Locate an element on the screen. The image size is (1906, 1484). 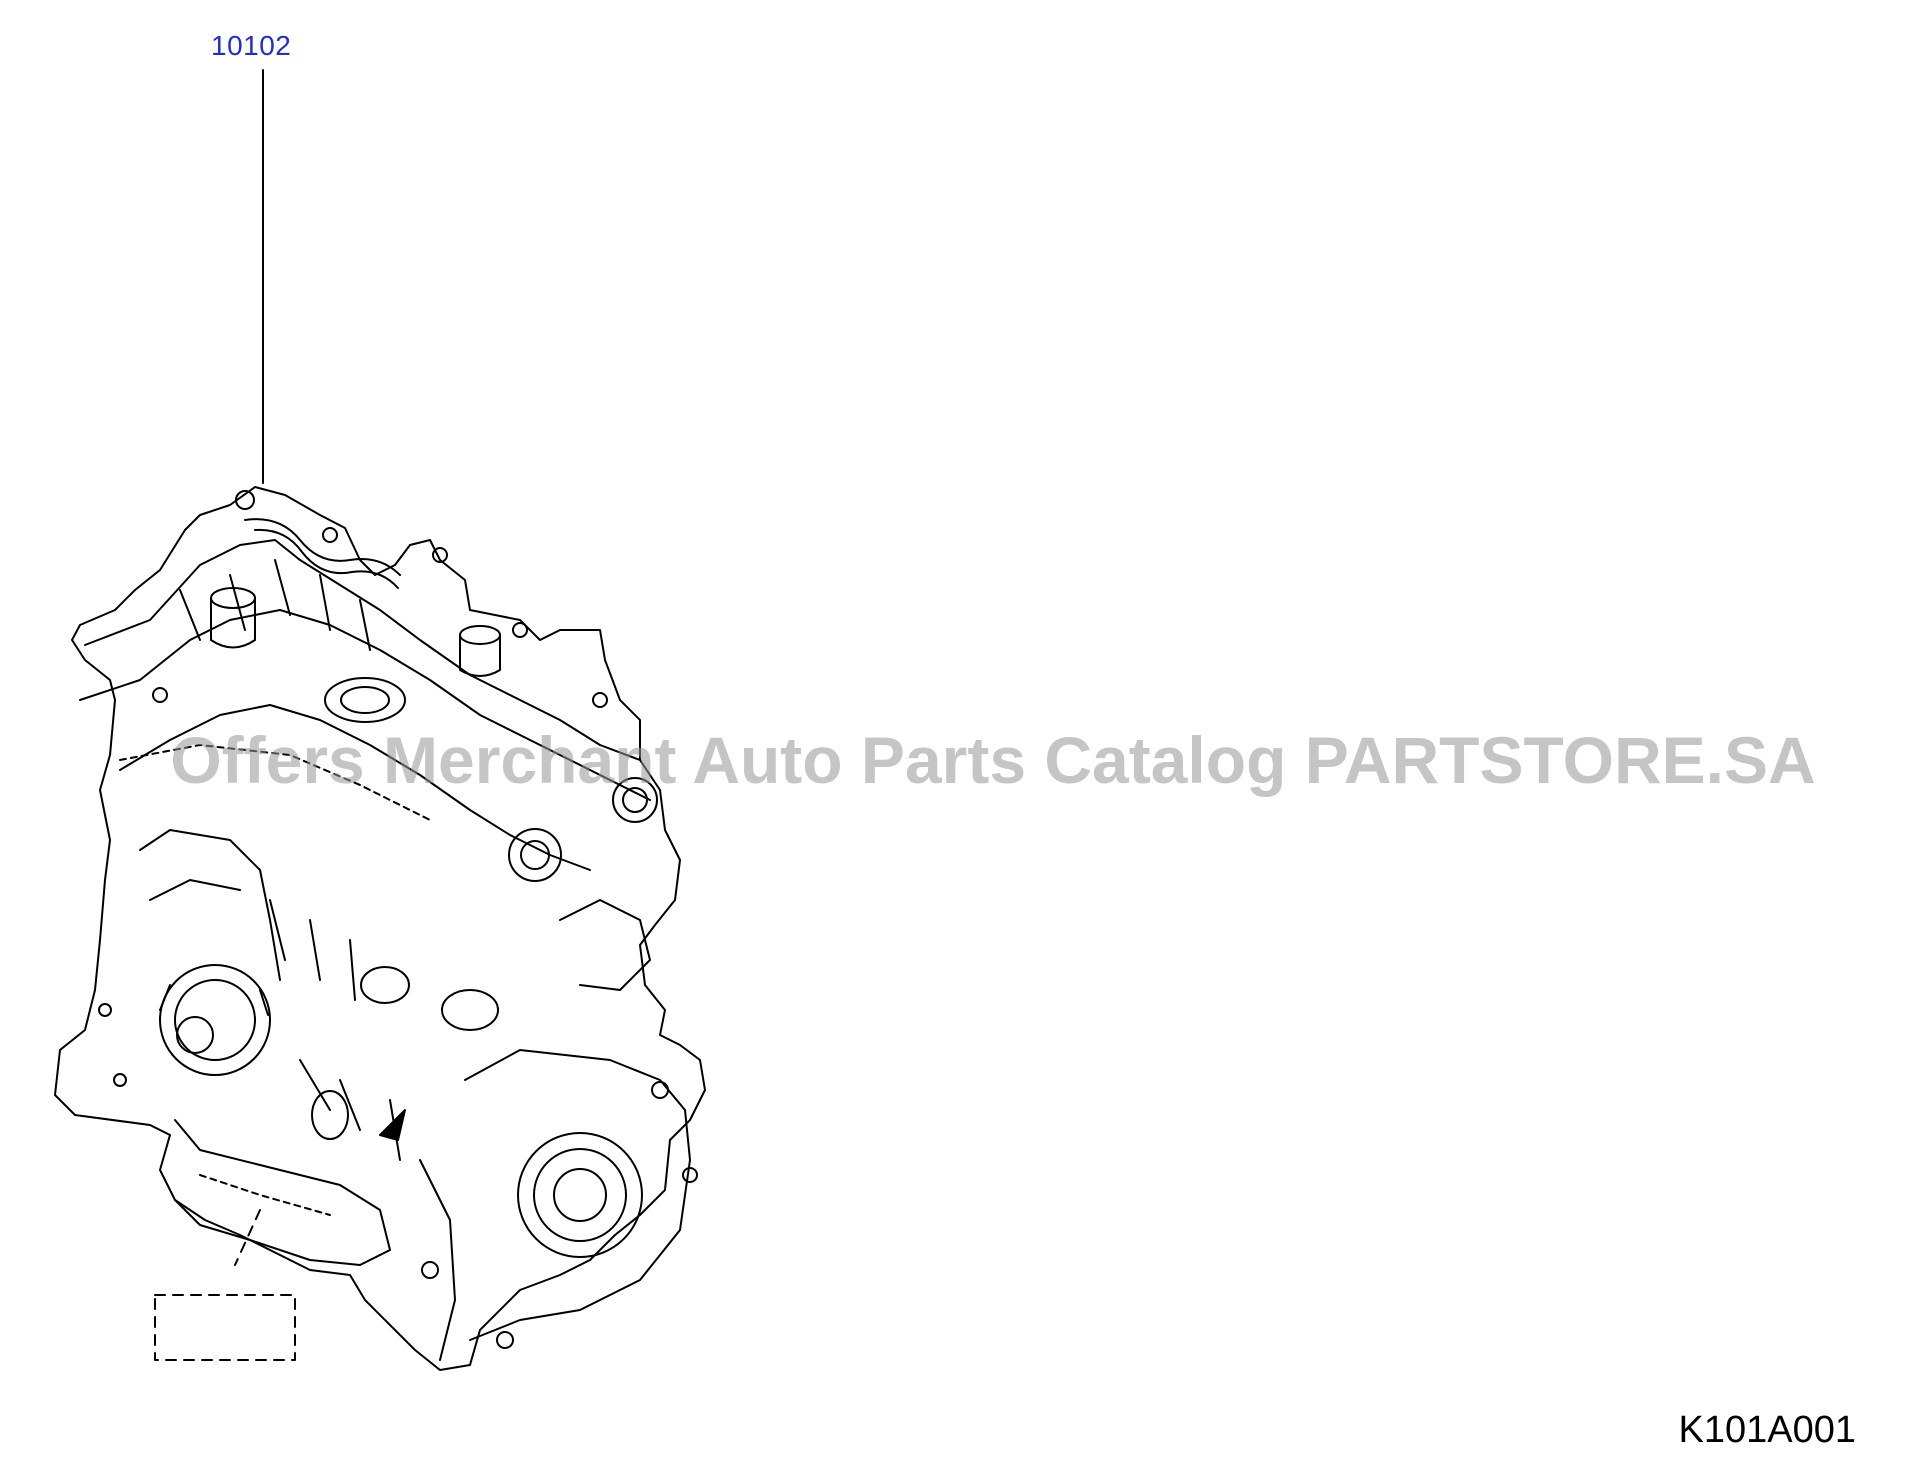
figure-code: K101A001 is located at coordinates (1767, 1430).